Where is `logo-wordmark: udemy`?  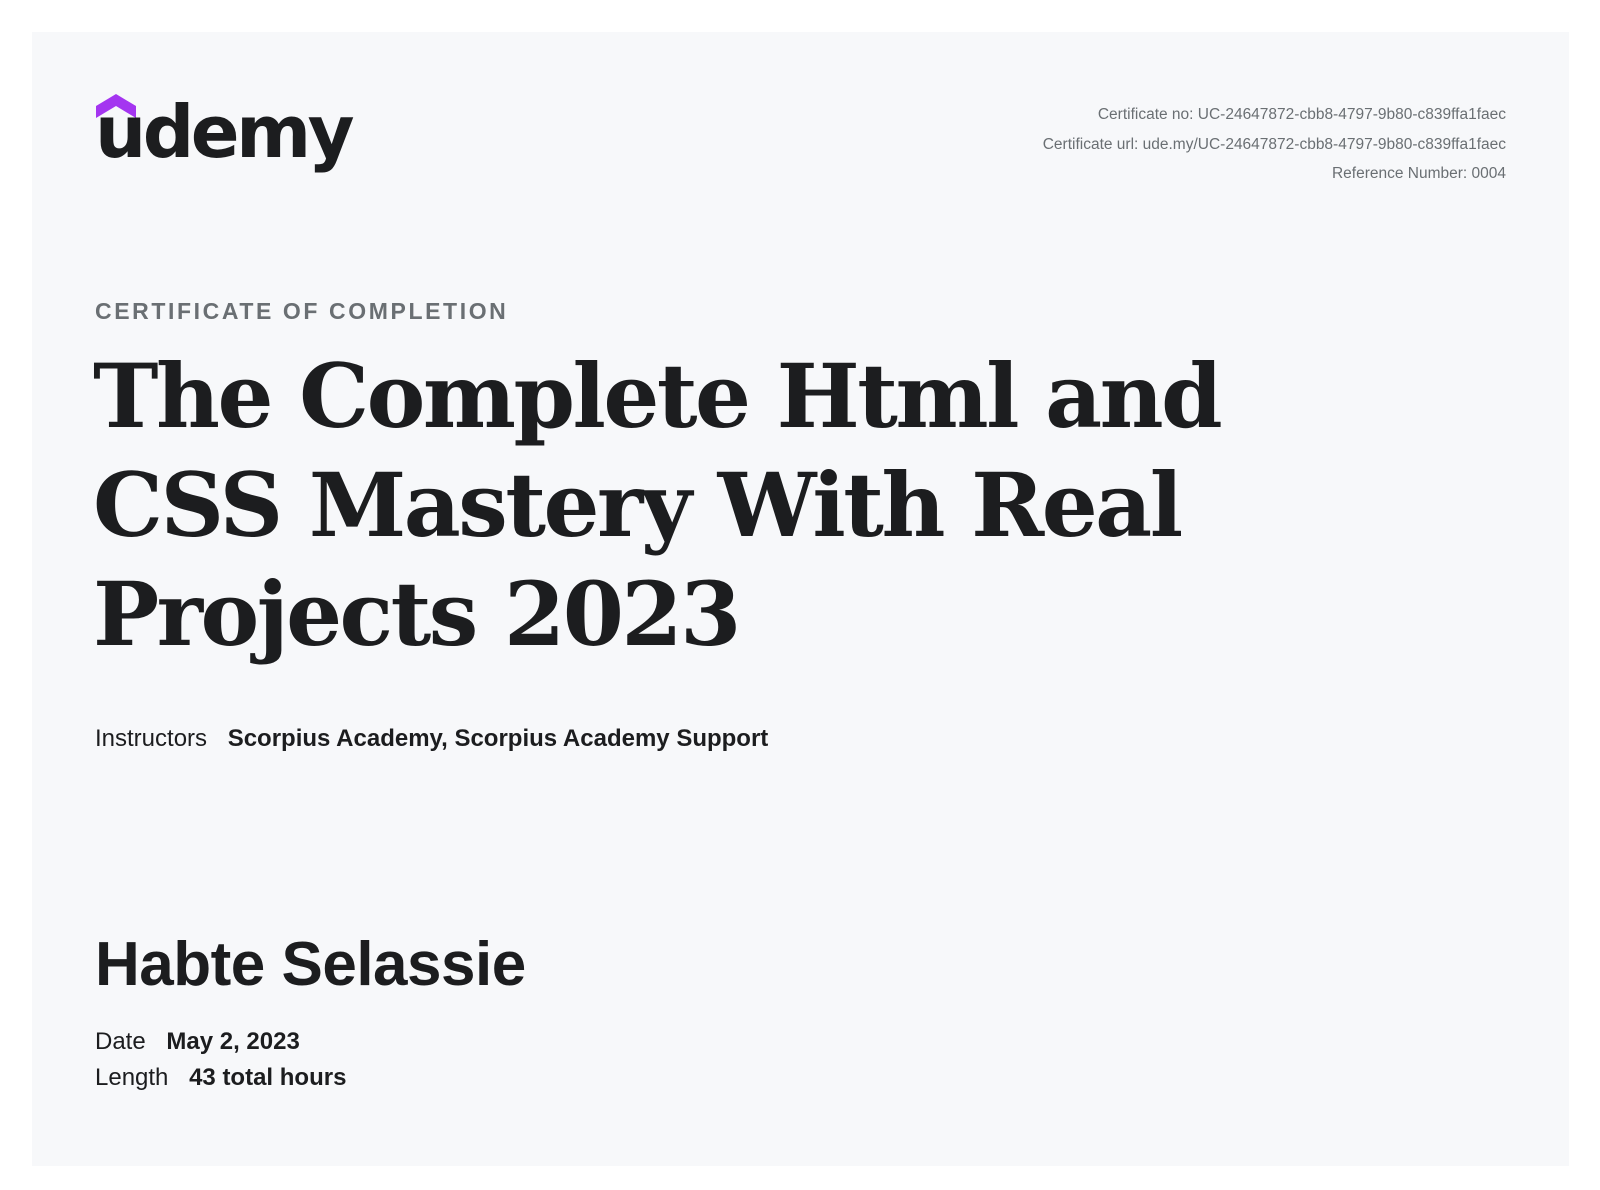 logo-wordmark: udemy is located at coordinates (225, 132).